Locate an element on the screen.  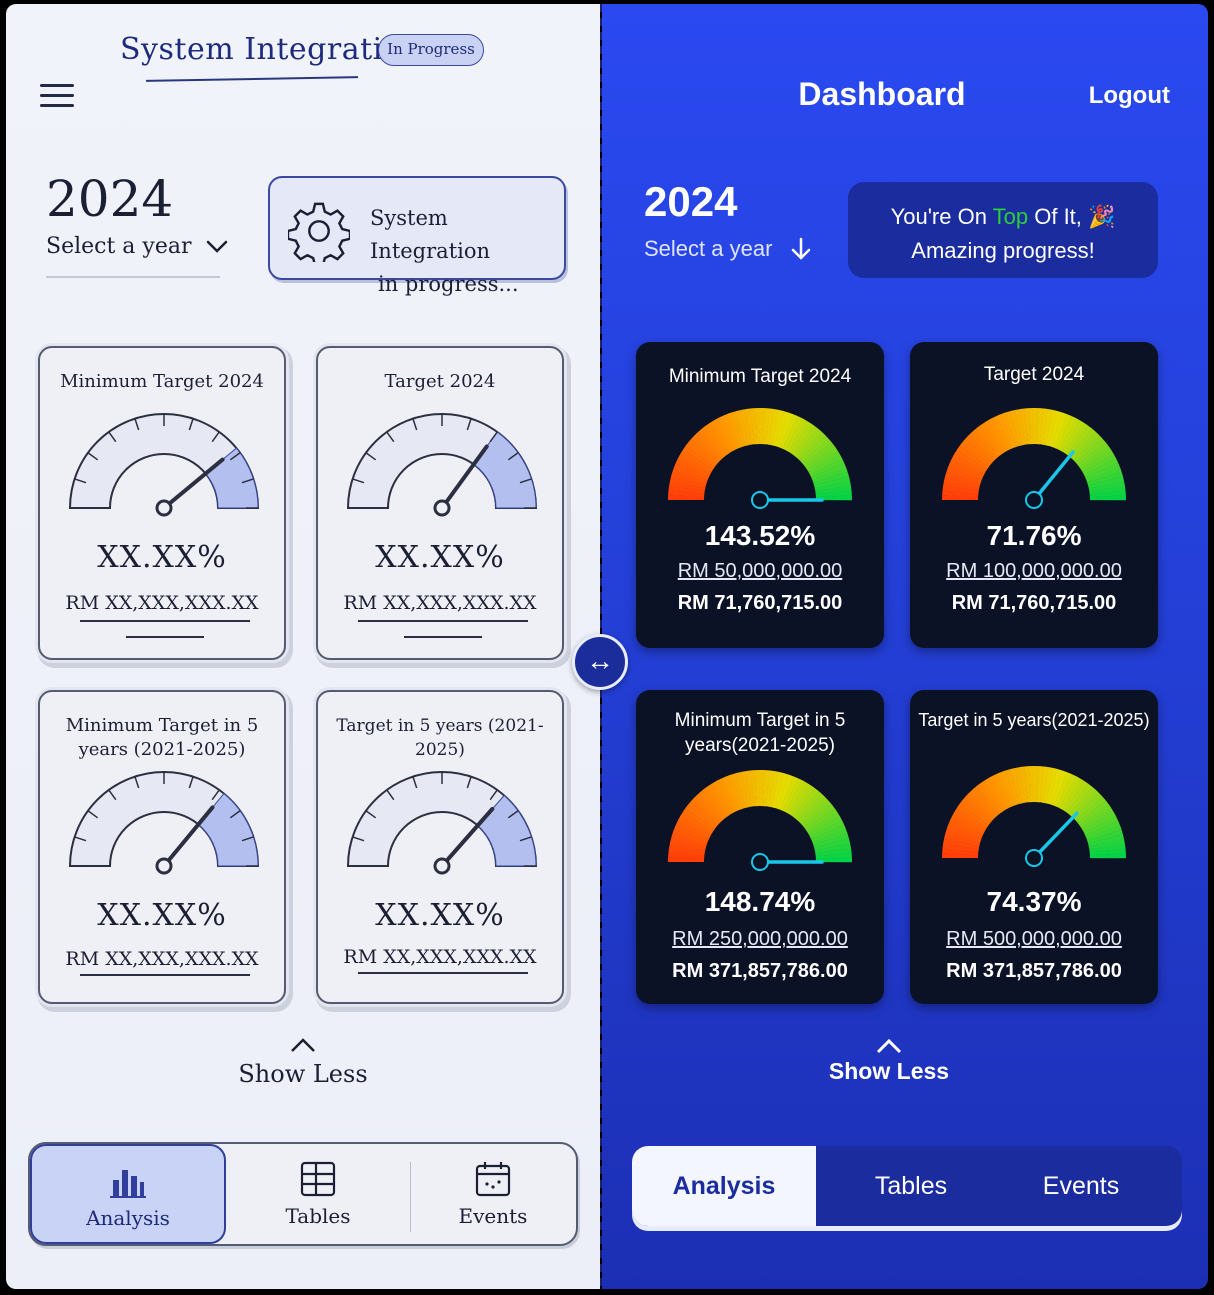
card-percent: 148.74% is located at coordinates (760, 901).